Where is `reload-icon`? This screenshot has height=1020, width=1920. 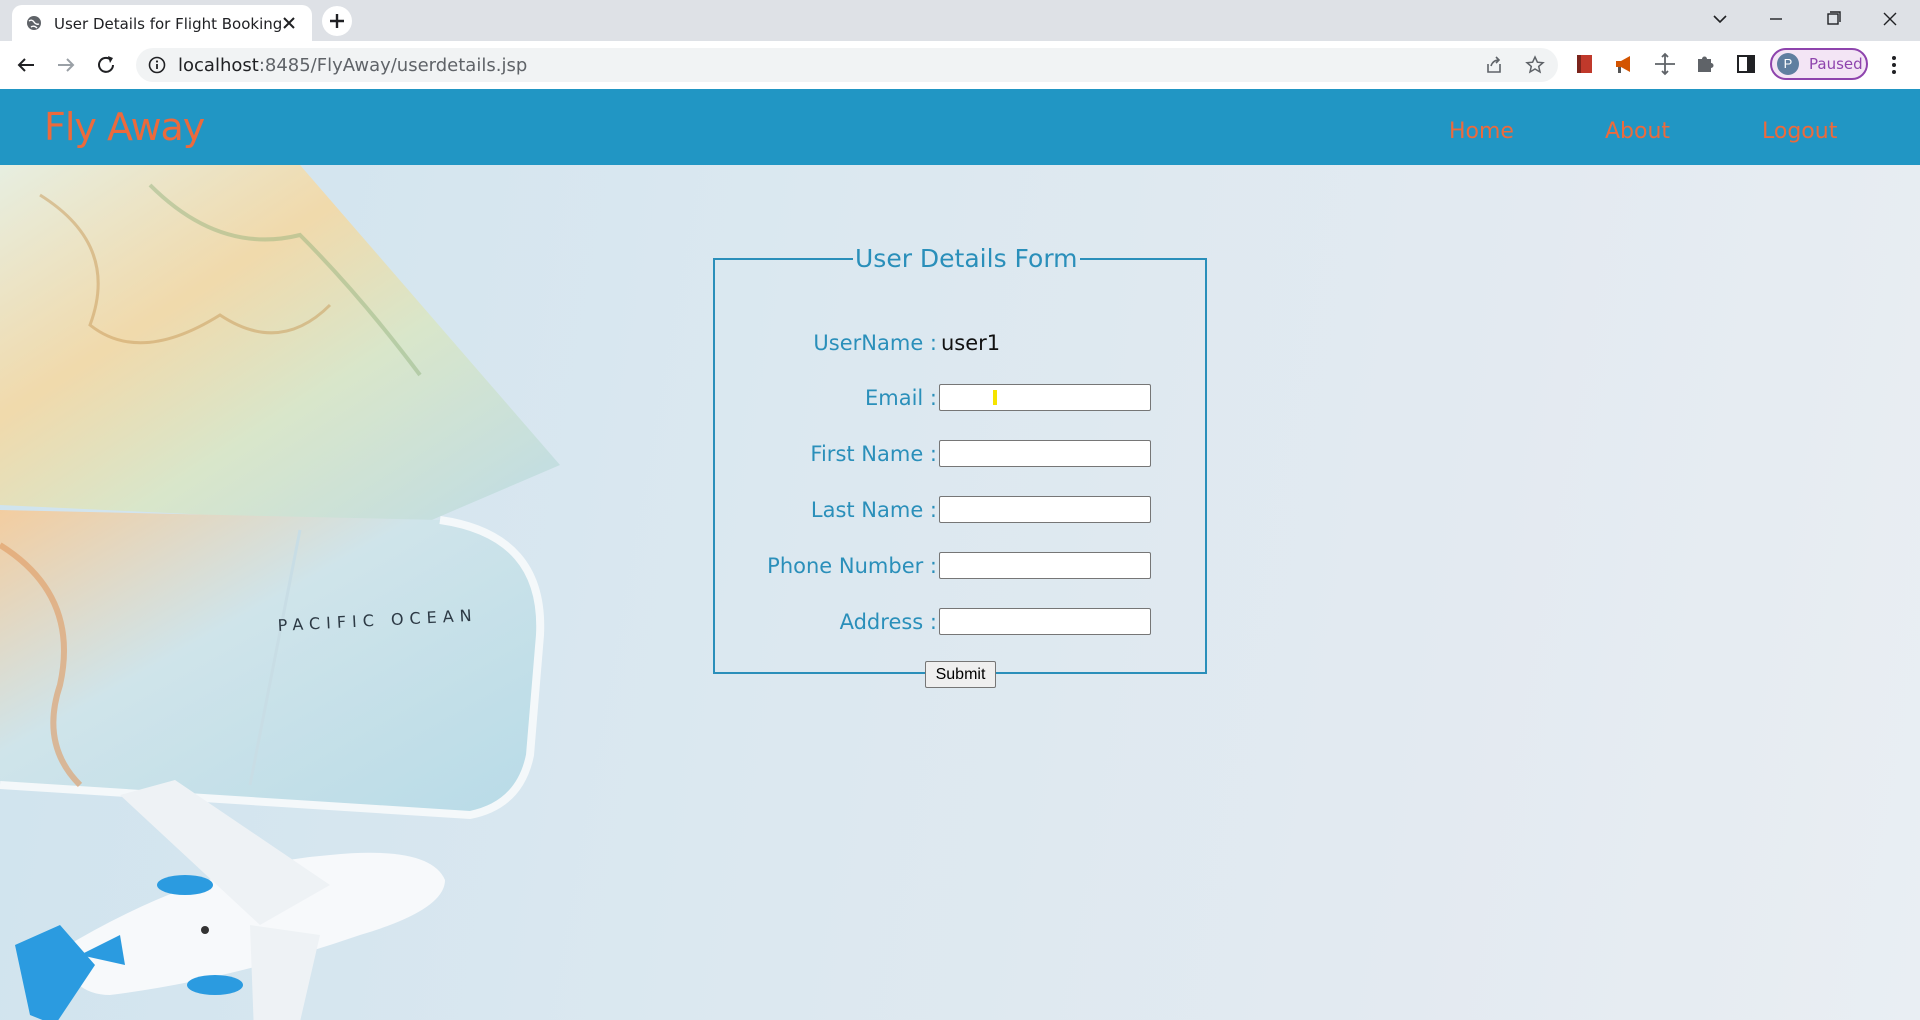
reload-icon is located at coordinates (106, 65).